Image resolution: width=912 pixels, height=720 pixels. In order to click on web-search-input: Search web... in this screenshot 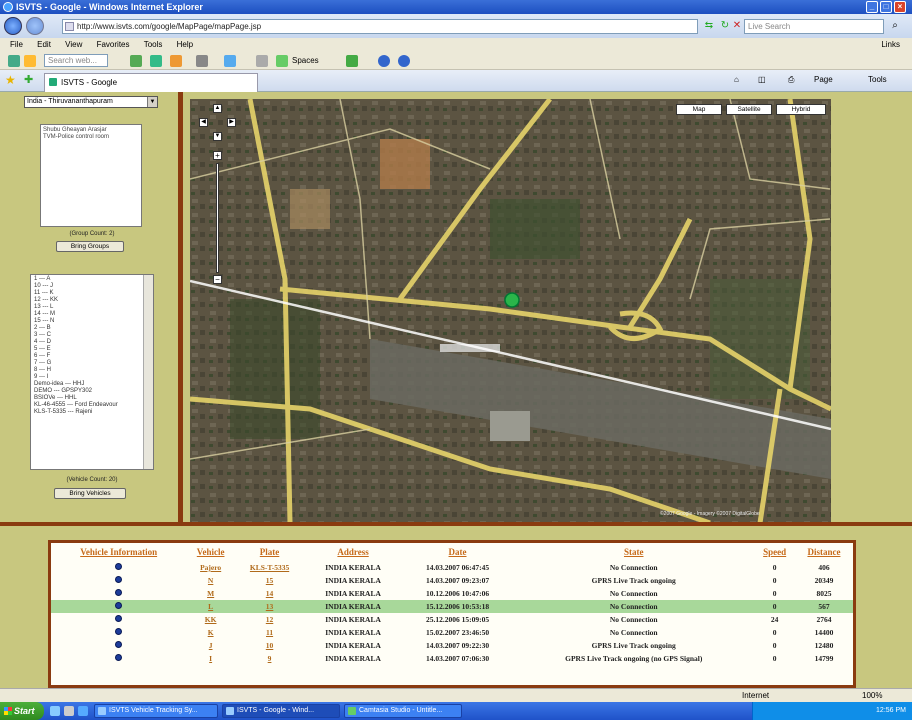, I will do `click(76, 60)`.